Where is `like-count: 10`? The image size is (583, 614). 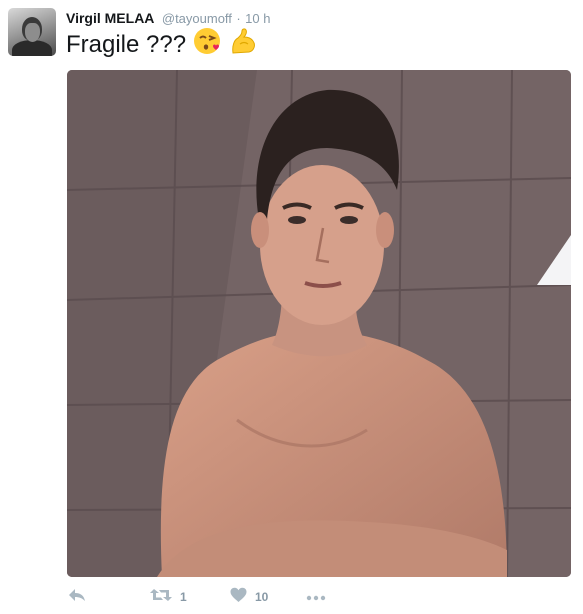 like-count: 10 is located at coordinates (262, 597).